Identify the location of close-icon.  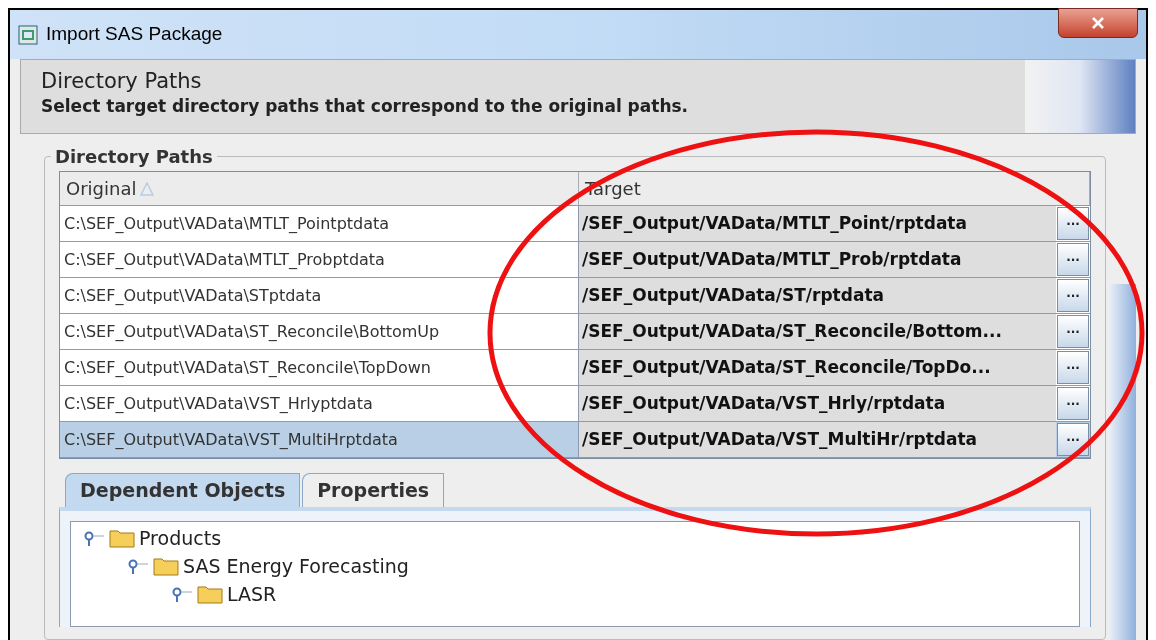
(1098, 23).